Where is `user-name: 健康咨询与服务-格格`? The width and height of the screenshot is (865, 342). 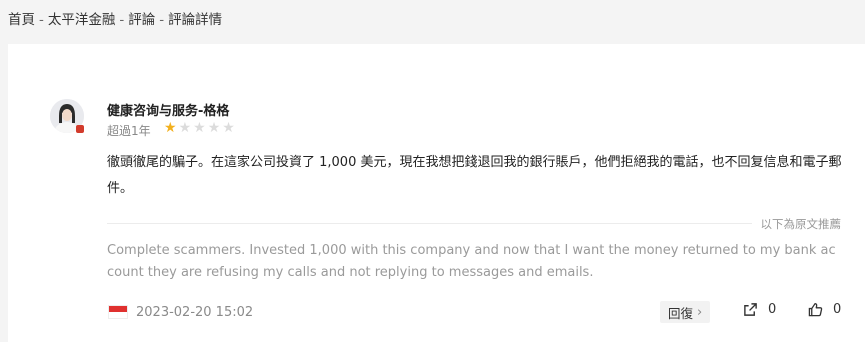 user-name: 健康咨询与服务-格格 is located at coordinates (168, 109).